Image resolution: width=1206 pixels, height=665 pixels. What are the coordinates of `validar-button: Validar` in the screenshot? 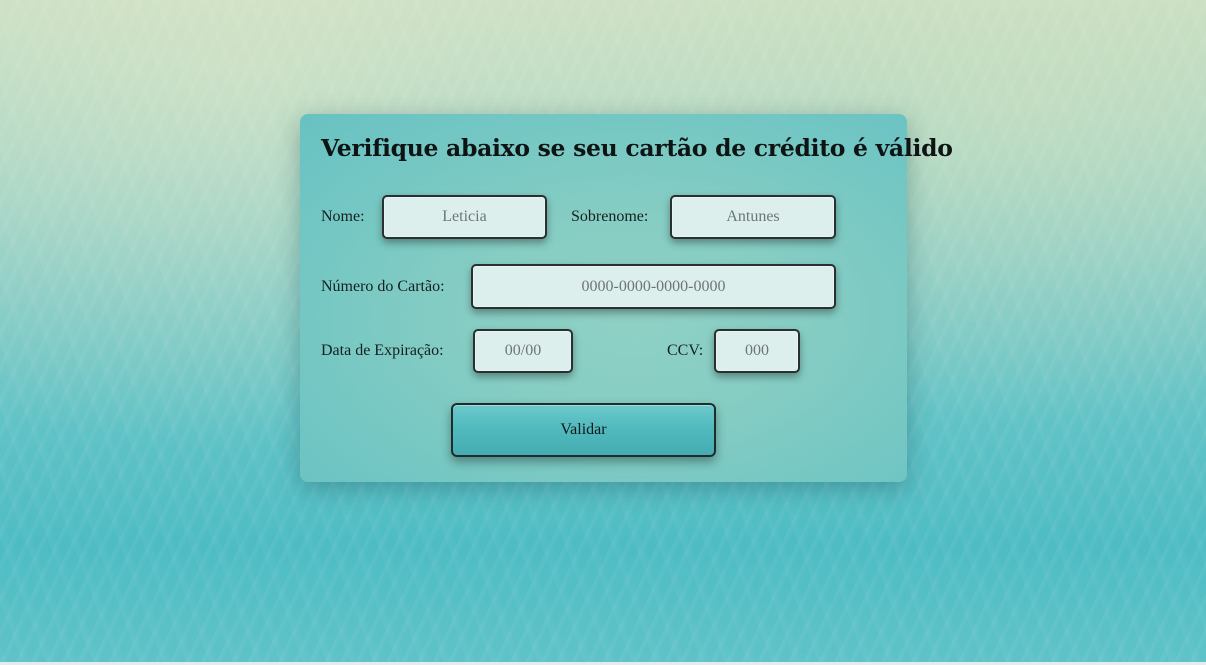 It's located at (583, 430).